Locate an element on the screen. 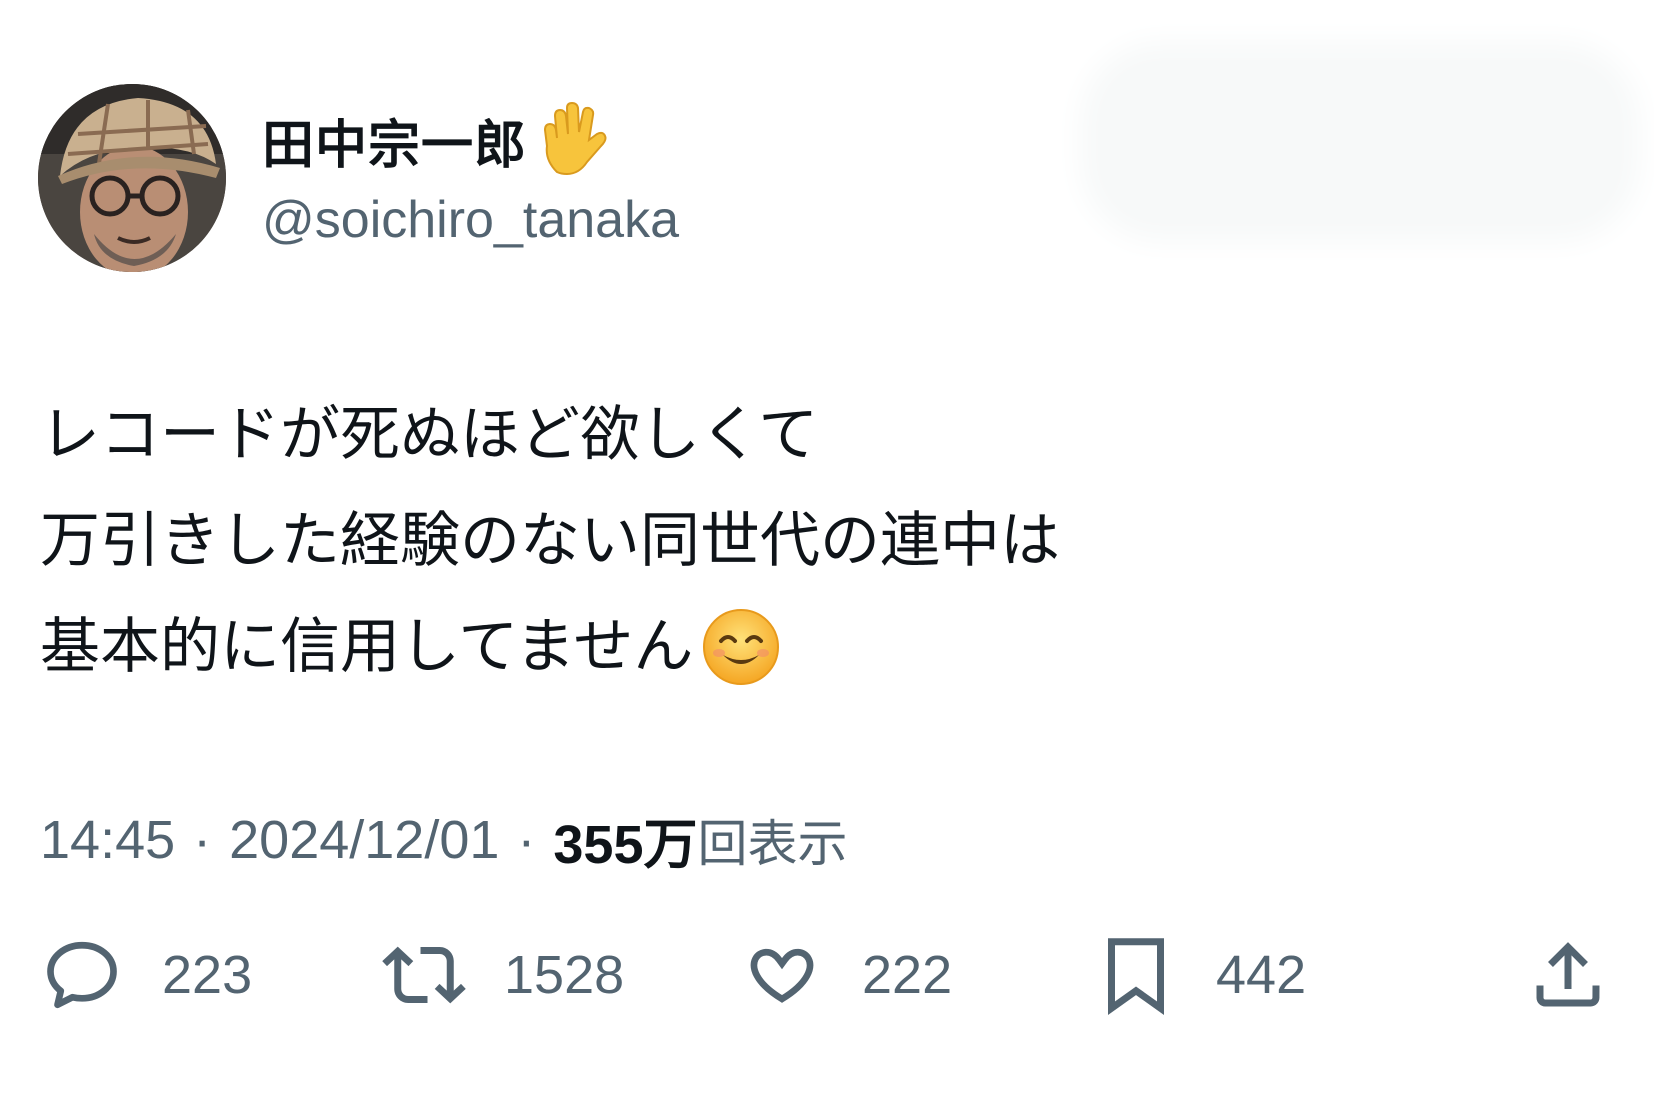 Image resolution: width=1654 pixels, height=1103 pixels. author-identity: 田中宗一郎 @soichiro_tanaka is located at coordinates (470, 175).